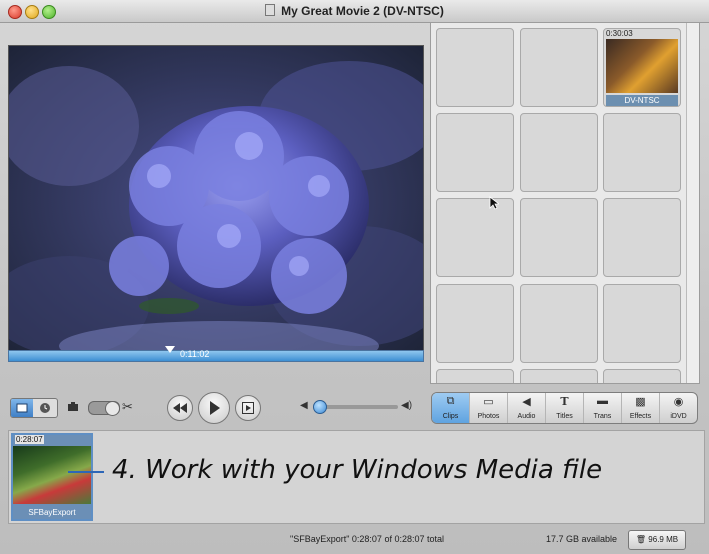  What do you see at coordinates (663, 539) in the screenshot?
I see `trash-size: 96.9 MB` at bounding box center [663, 539].